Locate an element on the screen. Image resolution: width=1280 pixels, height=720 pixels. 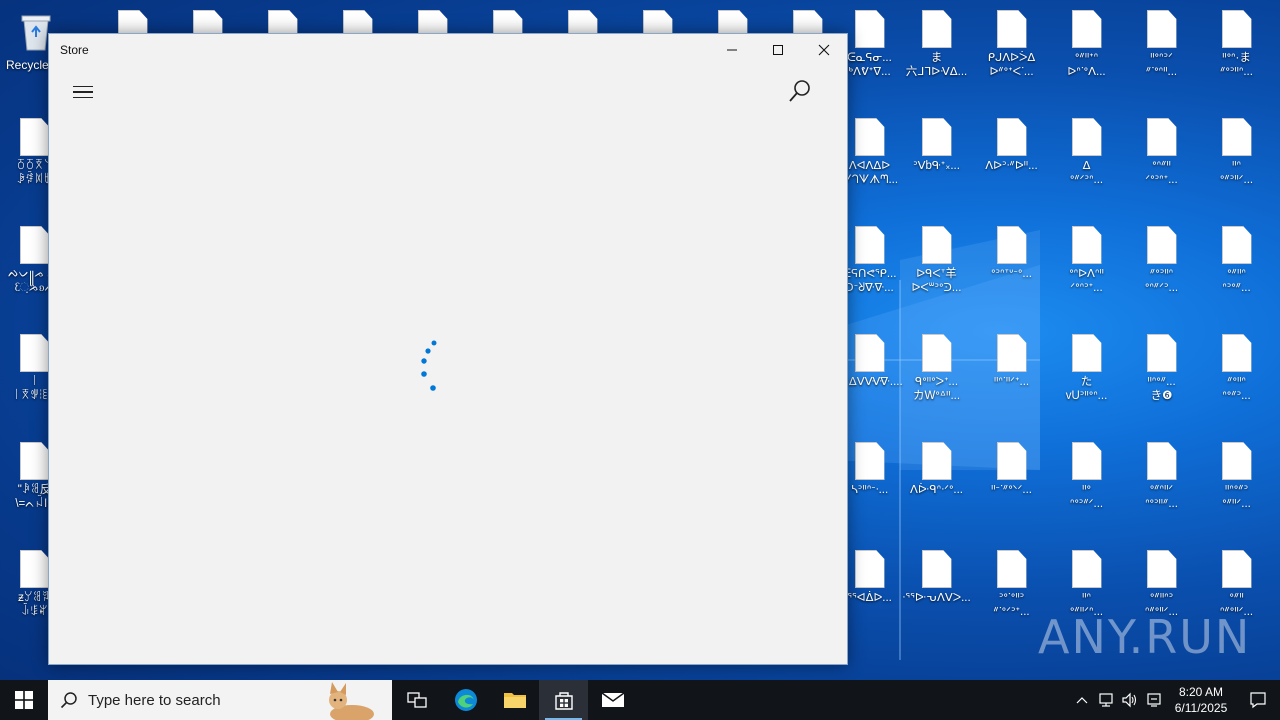
notification-icon is located at coordinates (1258, 700).